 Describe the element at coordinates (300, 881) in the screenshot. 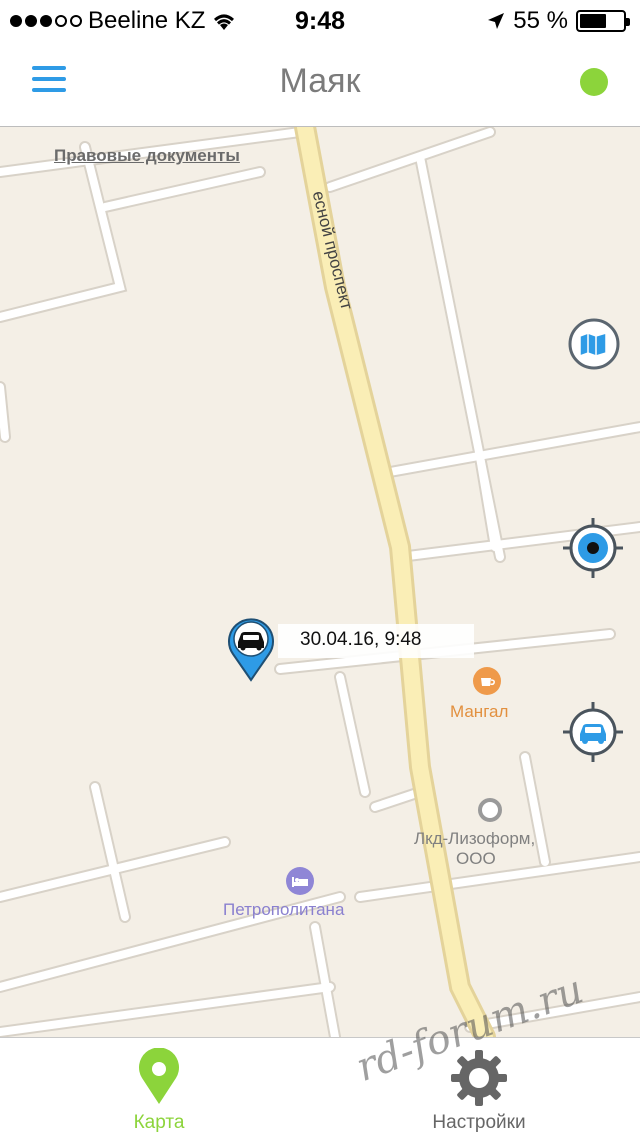

I see `hotel-icon` at that location.